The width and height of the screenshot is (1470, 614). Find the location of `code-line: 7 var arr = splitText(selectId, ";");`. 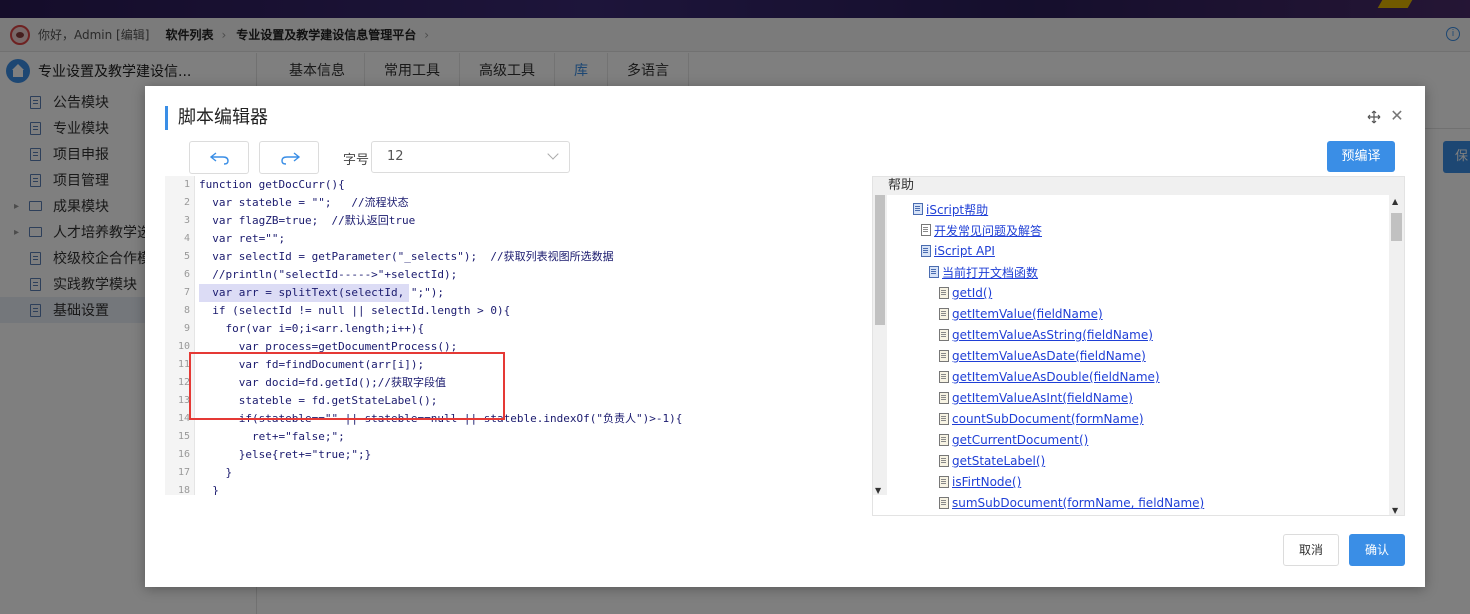

code-line: 7 var arr = splitText(selectId, ";"); is located at coordinates (518, 293).